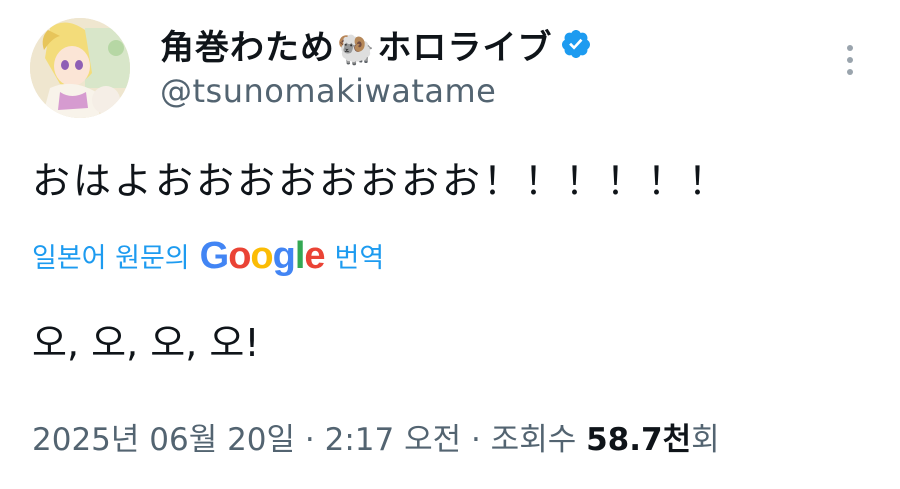 The width and height of the screenshot is (900, 489). Describe the element at coordinates (638, 440) in the screenshot. I see `views-count: 58.7천` at that location.